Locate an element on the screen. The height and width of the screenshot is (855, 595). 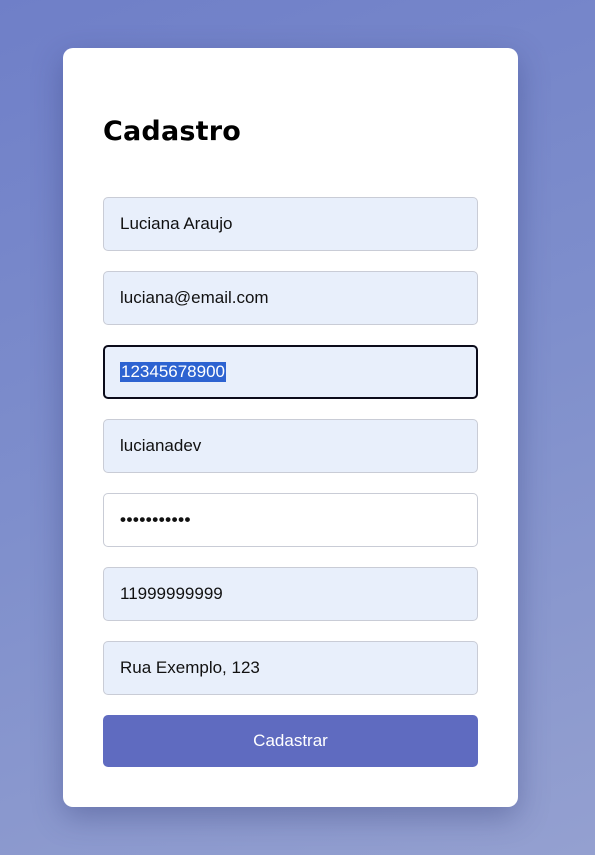
address-field: Rua Exemplo, 123 is located at coordinates (290, 668).